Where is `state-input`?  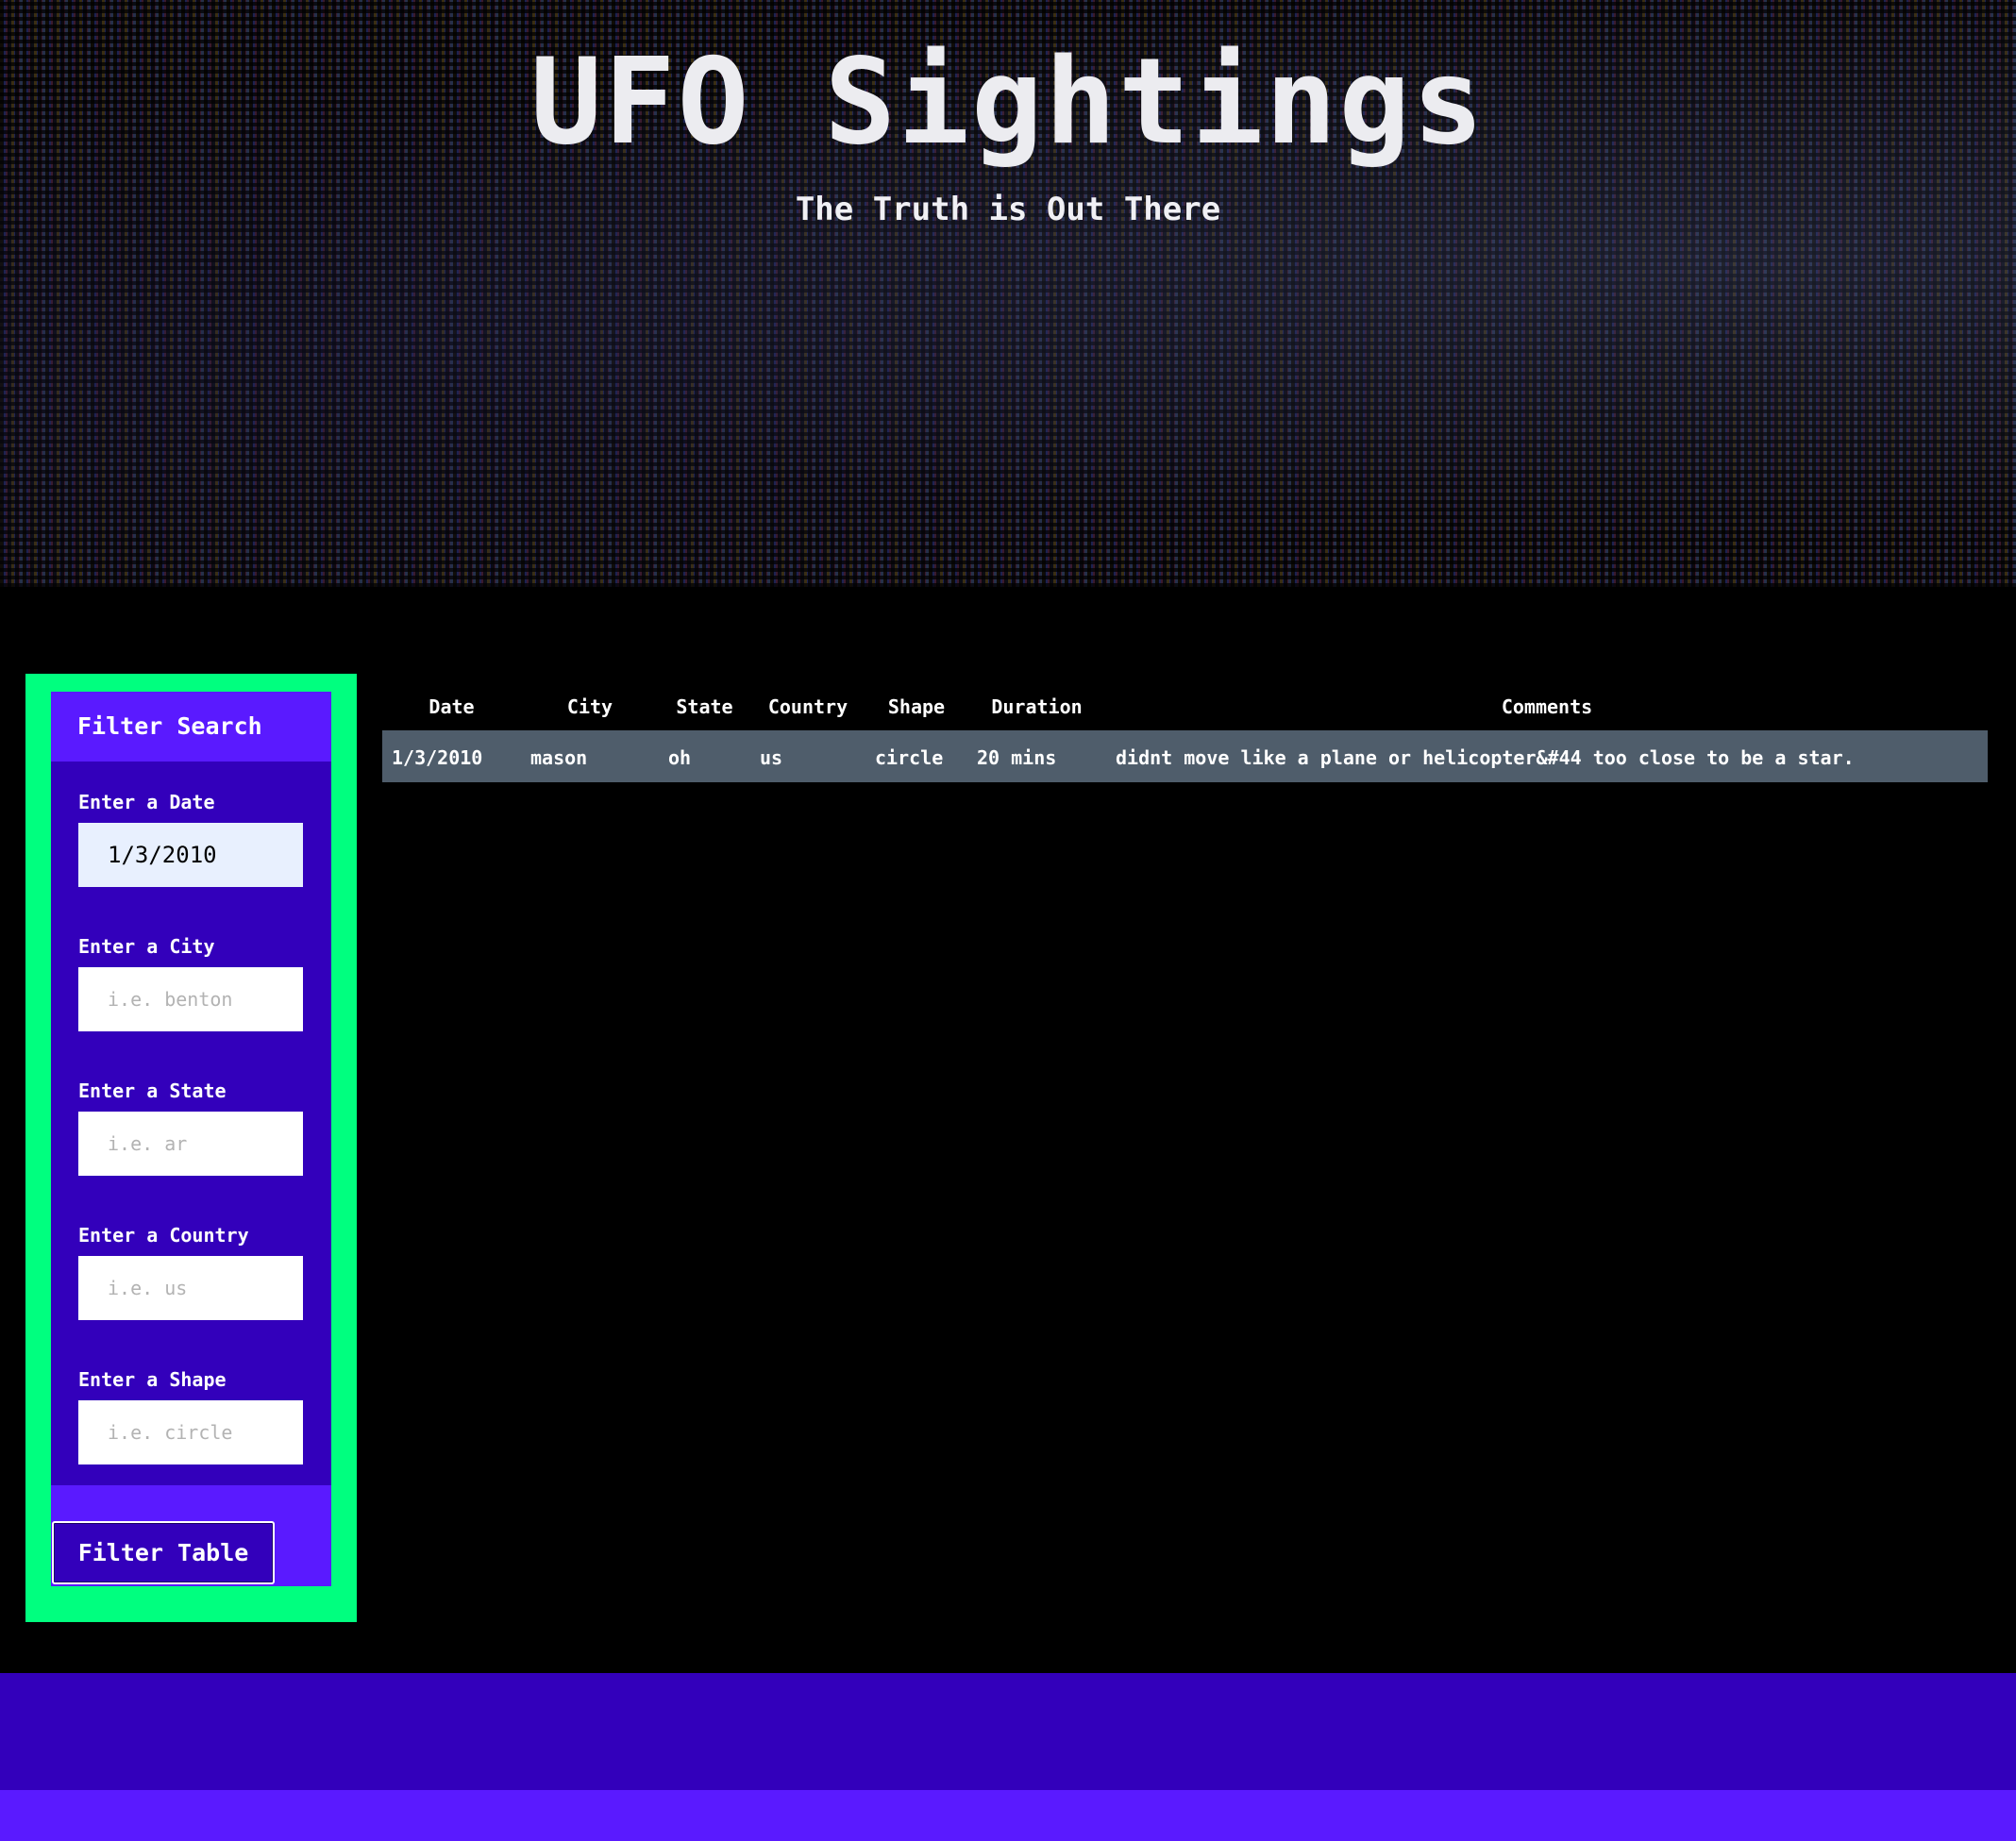 state-input is located at coordinates (190, 1144).